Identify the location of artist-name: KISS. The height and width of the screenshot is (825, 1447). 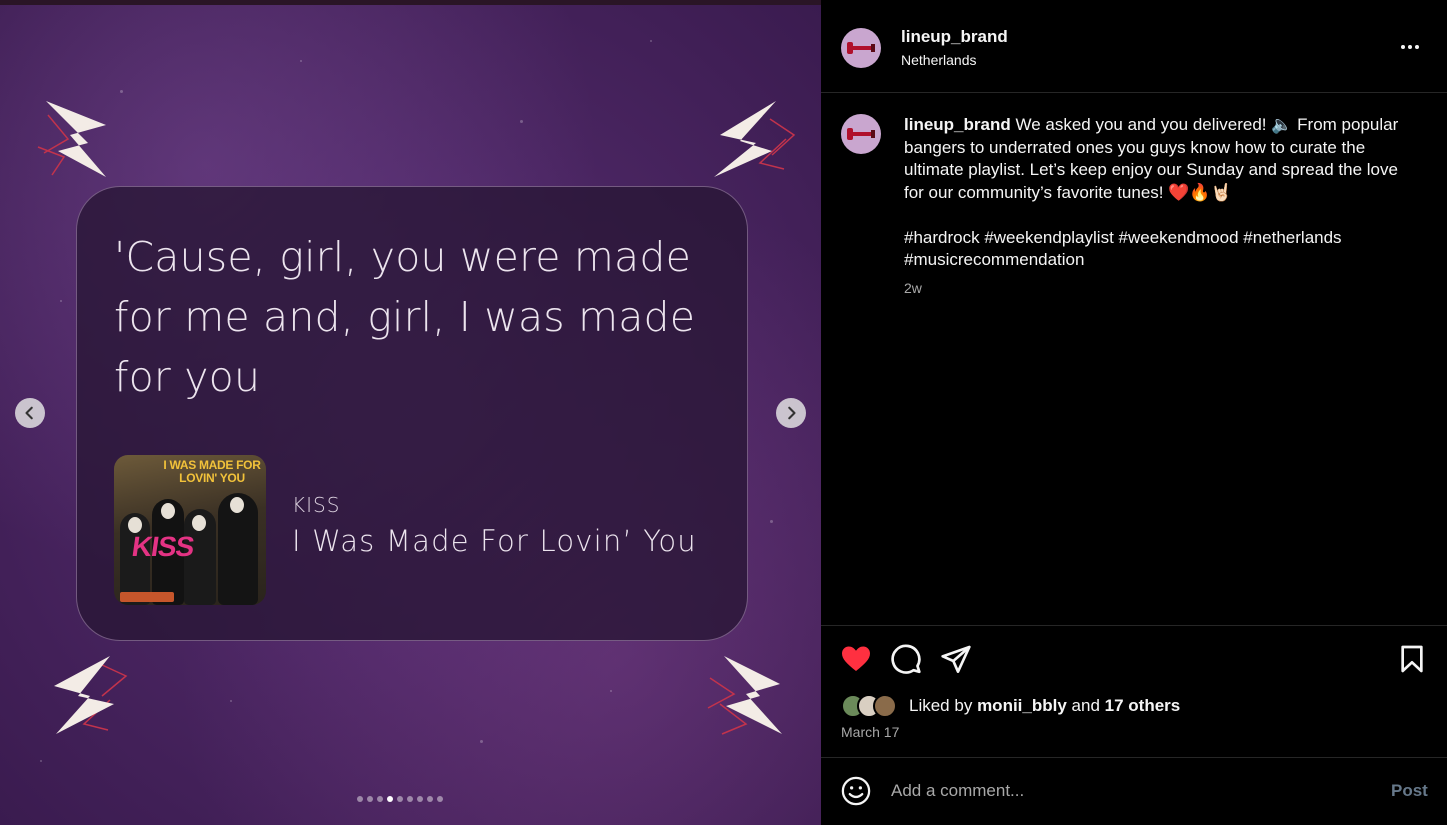
(316, 505).